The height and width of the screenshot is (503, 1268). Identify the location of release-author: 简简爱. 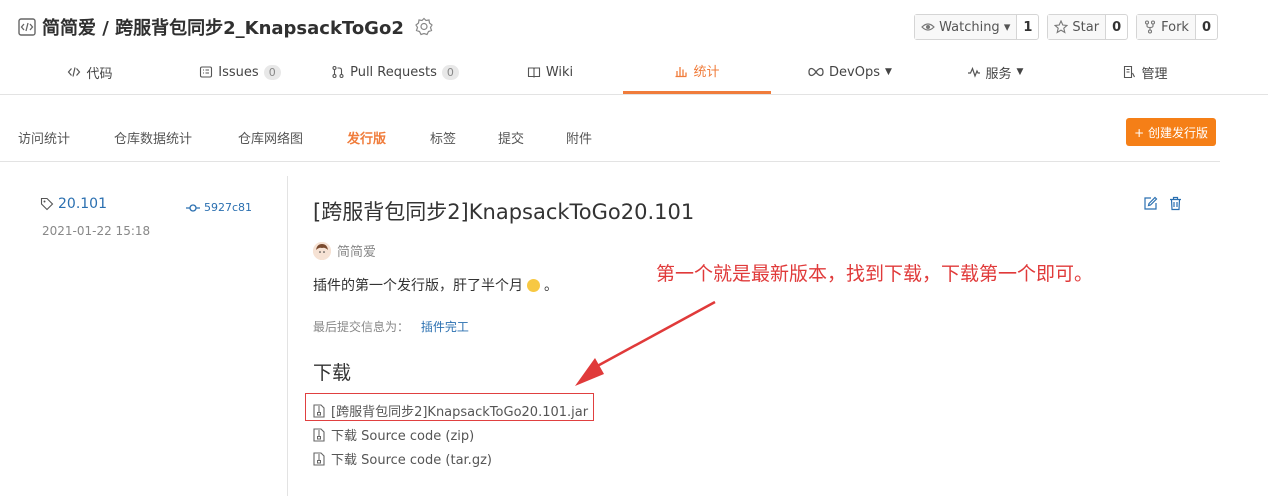
(344, 250).